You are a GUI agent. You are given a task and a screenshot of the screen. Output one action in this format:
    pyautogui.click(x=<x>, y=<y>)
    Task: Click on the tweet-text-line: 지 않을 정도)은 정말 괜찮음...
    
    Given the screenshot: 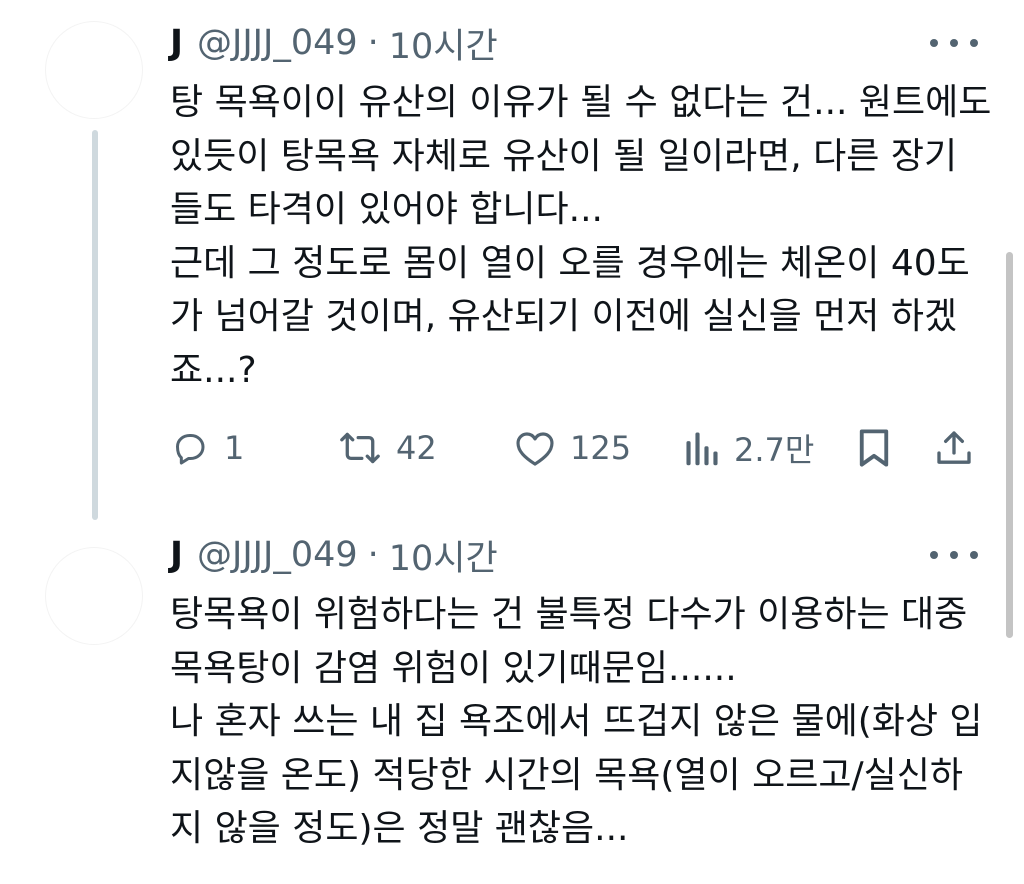 What is the action you would take?
    pyautogui.click(x=399, y=828)
    